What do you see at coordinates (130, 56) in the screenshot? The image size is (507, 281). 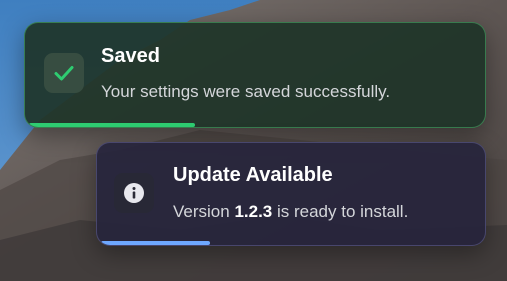 I see `toast-title: Saved` at bounding box center [130, 56].